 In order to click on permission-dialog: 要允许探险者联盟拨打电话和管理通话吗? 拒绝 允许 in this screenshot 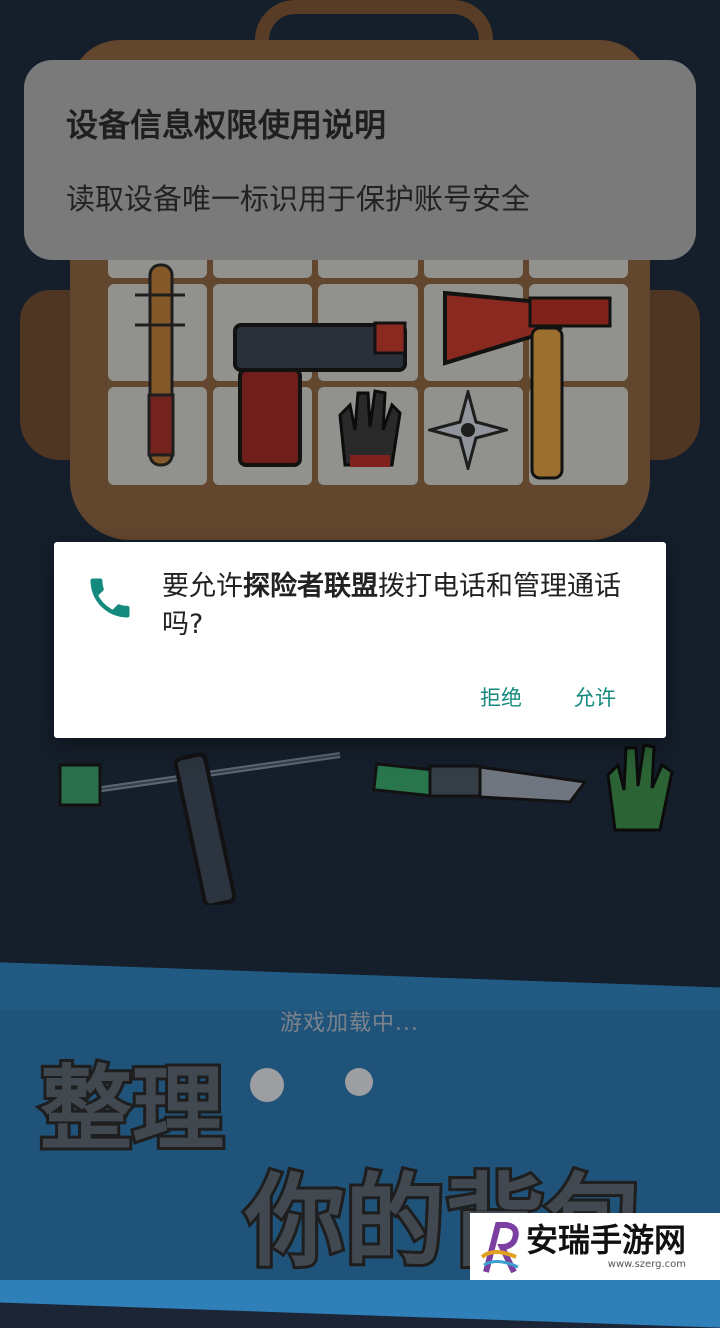, I will do `click(360, 640)`.